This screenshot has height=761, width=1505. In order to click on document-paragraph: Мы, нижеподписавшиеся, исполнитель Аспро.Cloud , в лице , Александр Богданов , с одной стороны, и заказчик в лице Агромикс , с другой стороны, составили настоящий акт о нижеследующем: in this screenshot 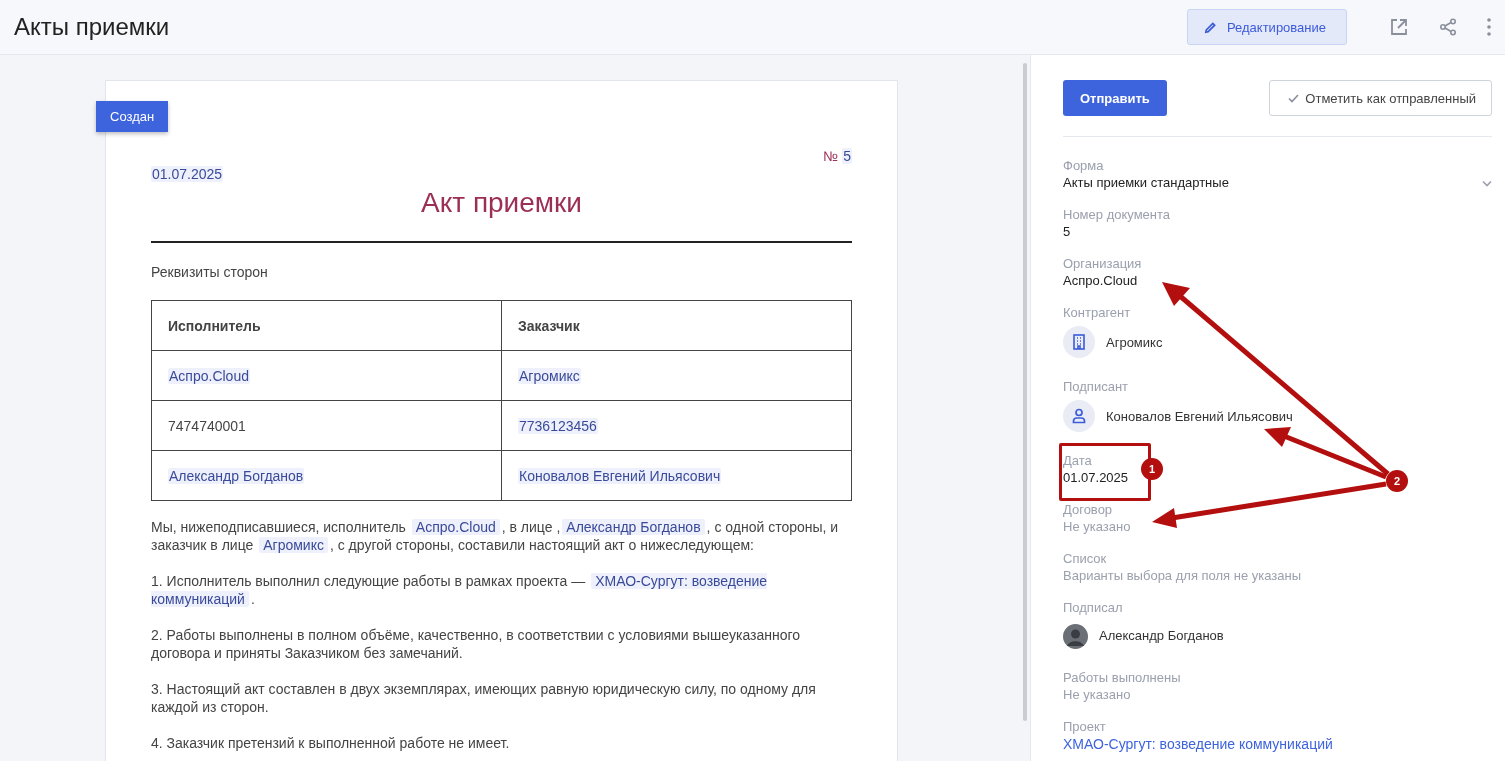, I will do `click(495, 536)`.